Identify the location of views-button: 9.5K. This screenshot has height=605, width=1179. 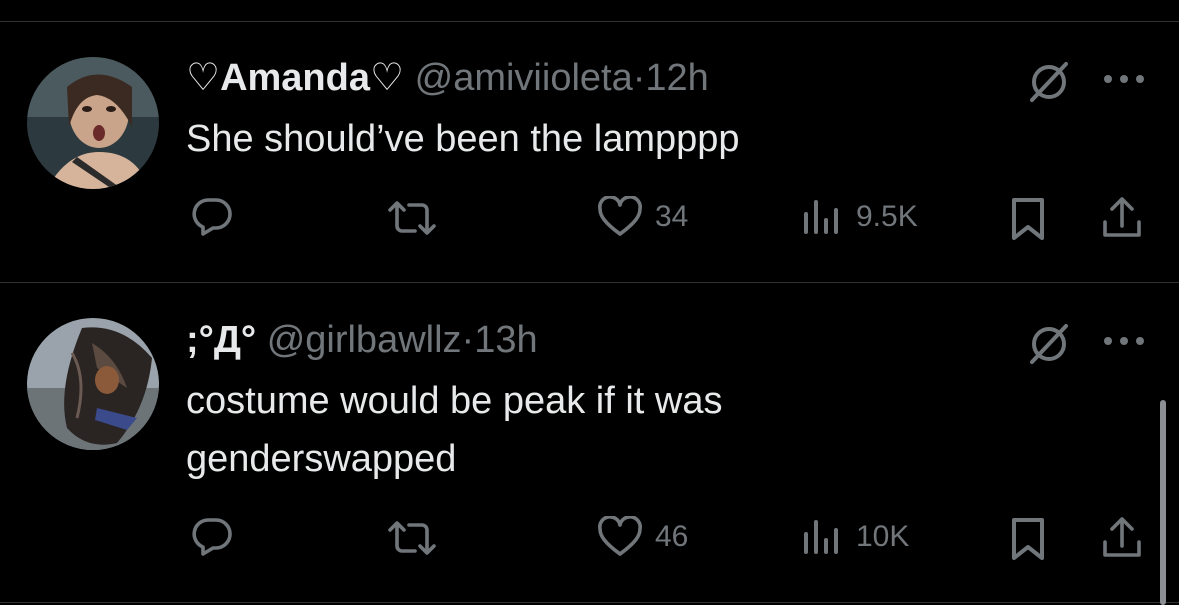
(859, 217).